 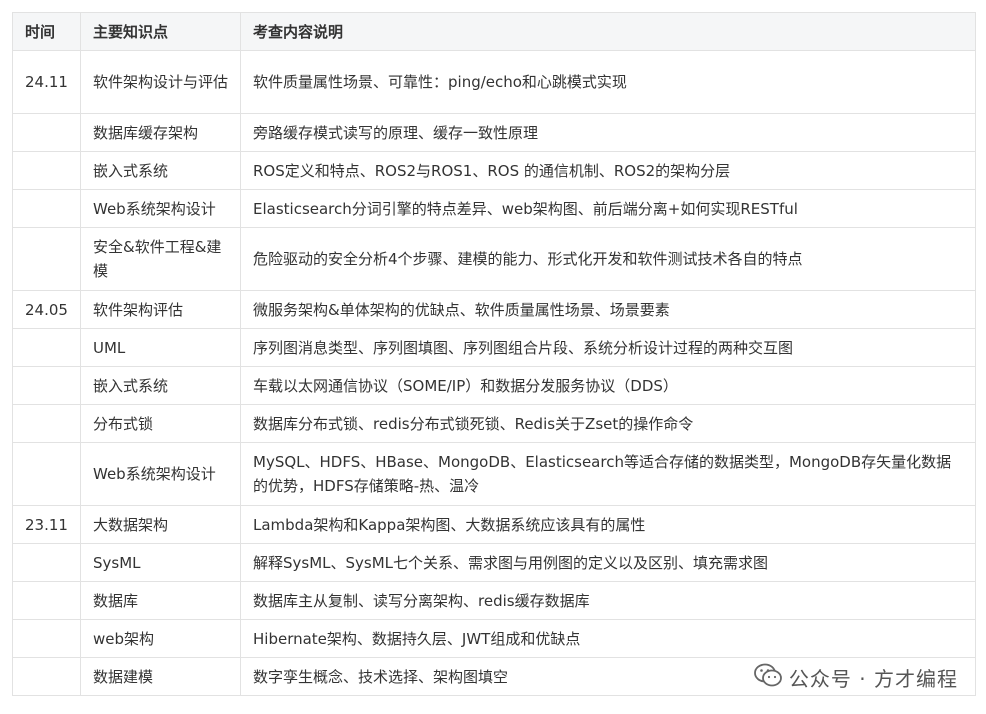 I want to click on content-cell: 解释SysML、SysML七个关系、需求图与用例图的定义以及区别、填充需求图, so click(x=608, y=562).